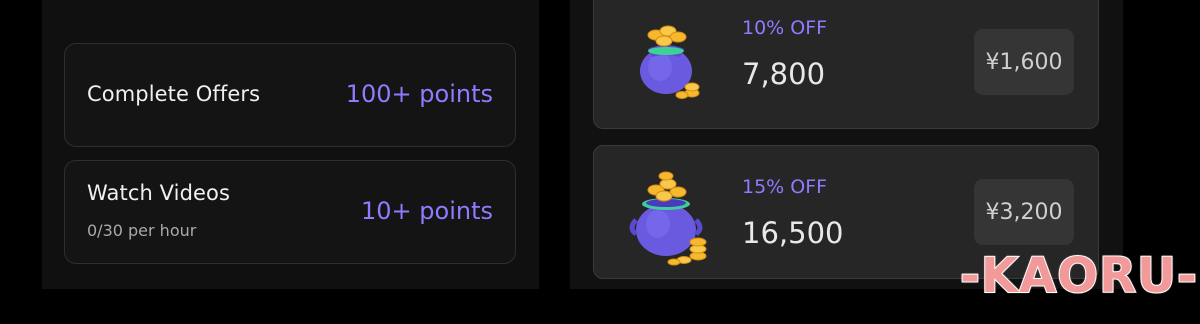  I want to click on discount-label: 15% OFF, so click(785, 187).